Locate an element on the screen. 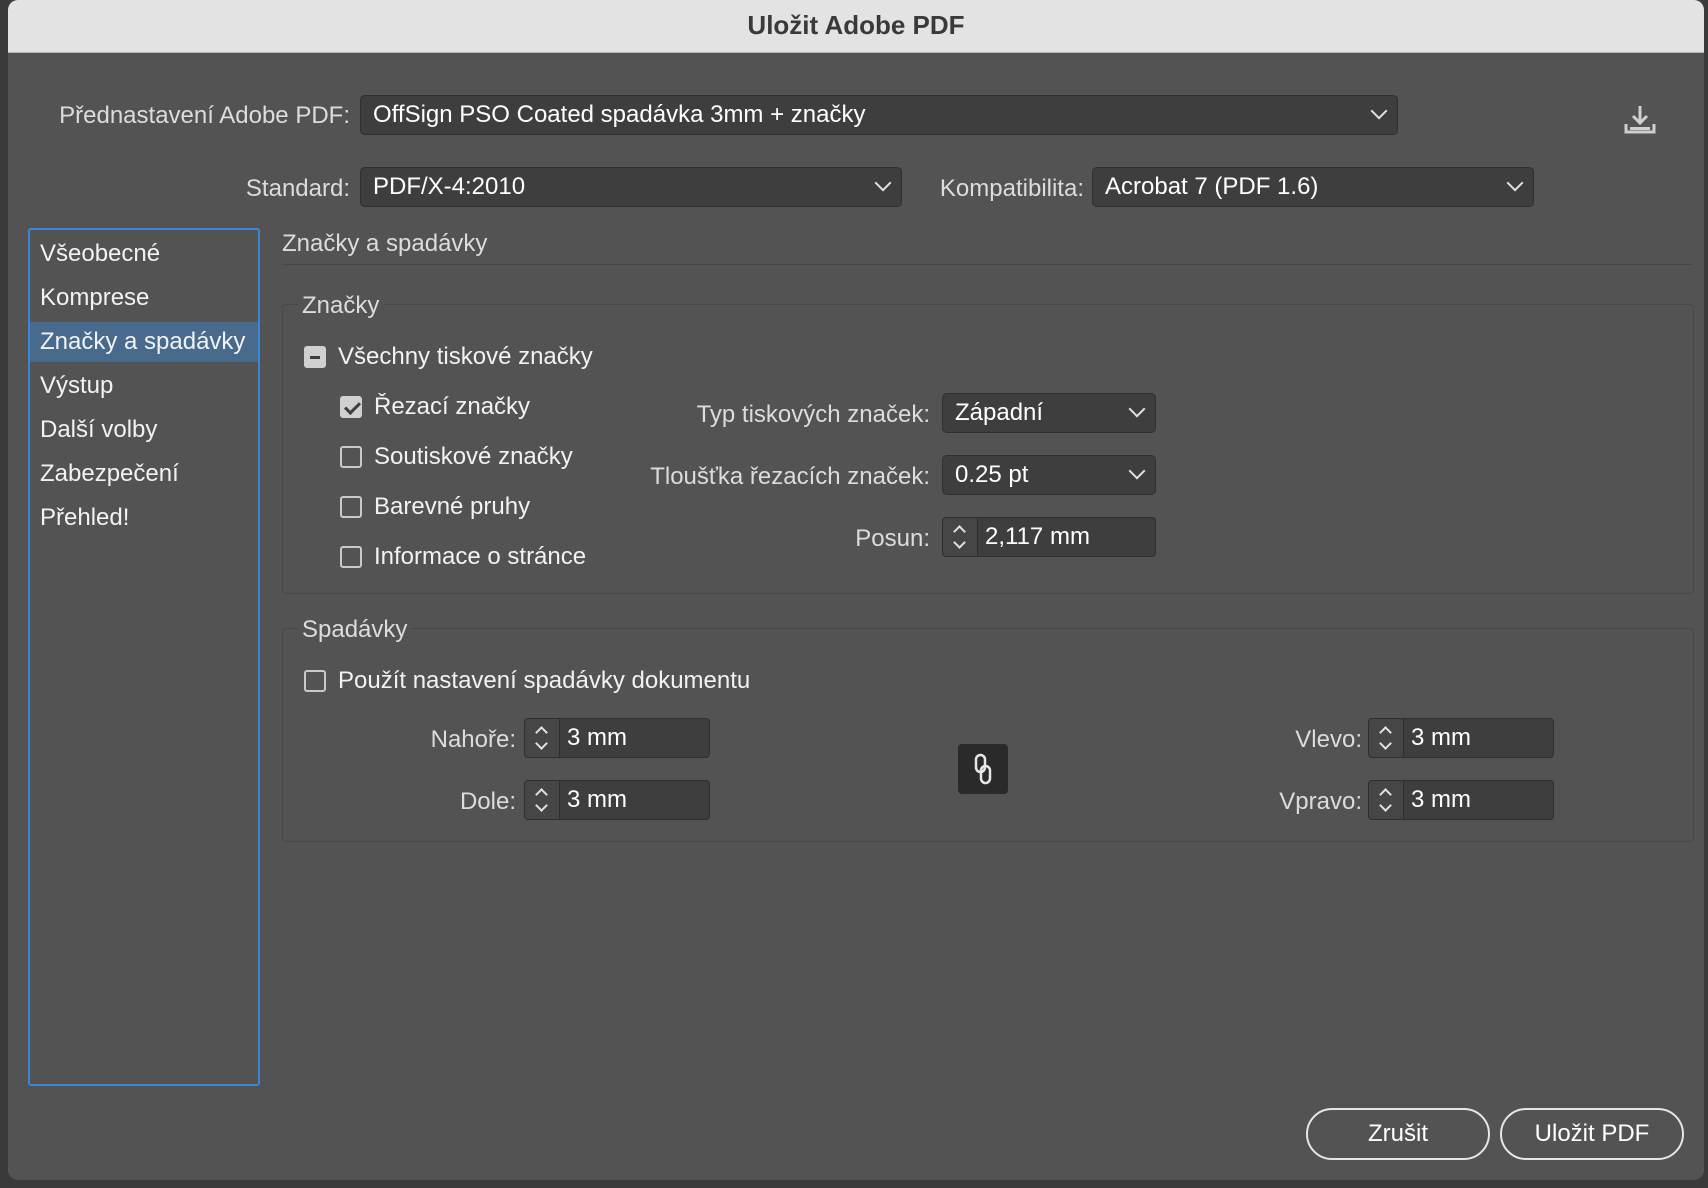 This screenshot has height=1188, width=1708. window-title: Uložit Adobe PDF is located at coordinates (856, 26).